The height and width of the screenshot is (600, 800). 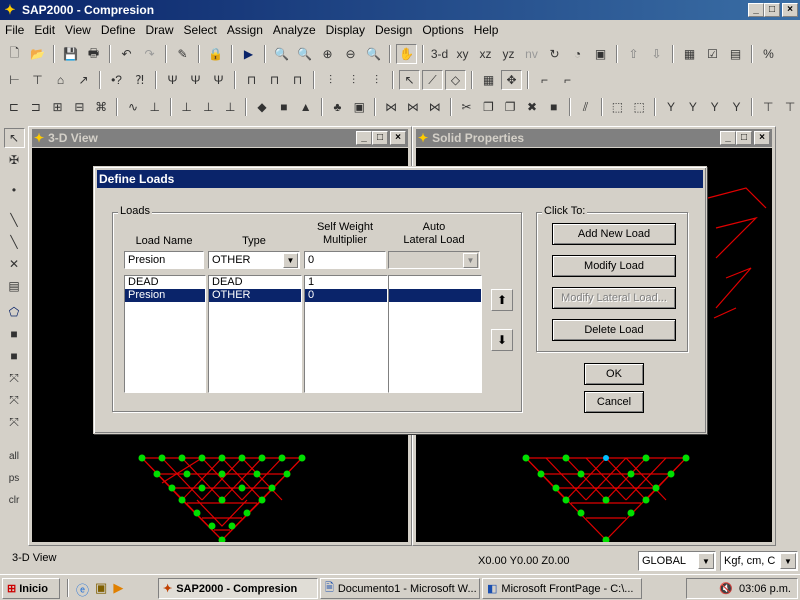 What do you see at coordinates (633, 54) in the screenshot?
I see `move-up-icon: ⇧` at bounding box center [633, 54].